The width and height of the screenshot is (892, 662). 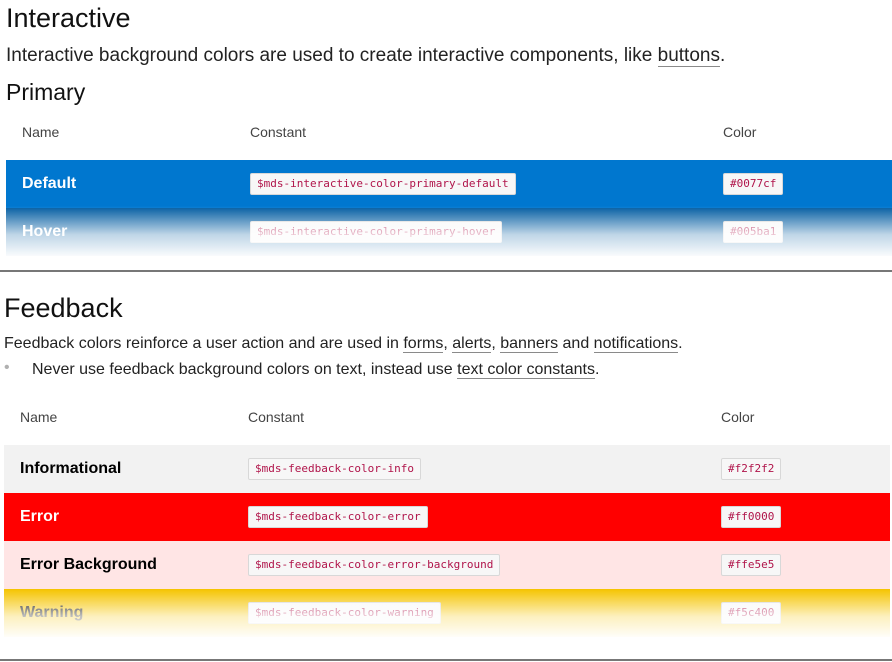 I want to click on constant-code: $mds-feedback-color-warning, so click(x=344, y=613).